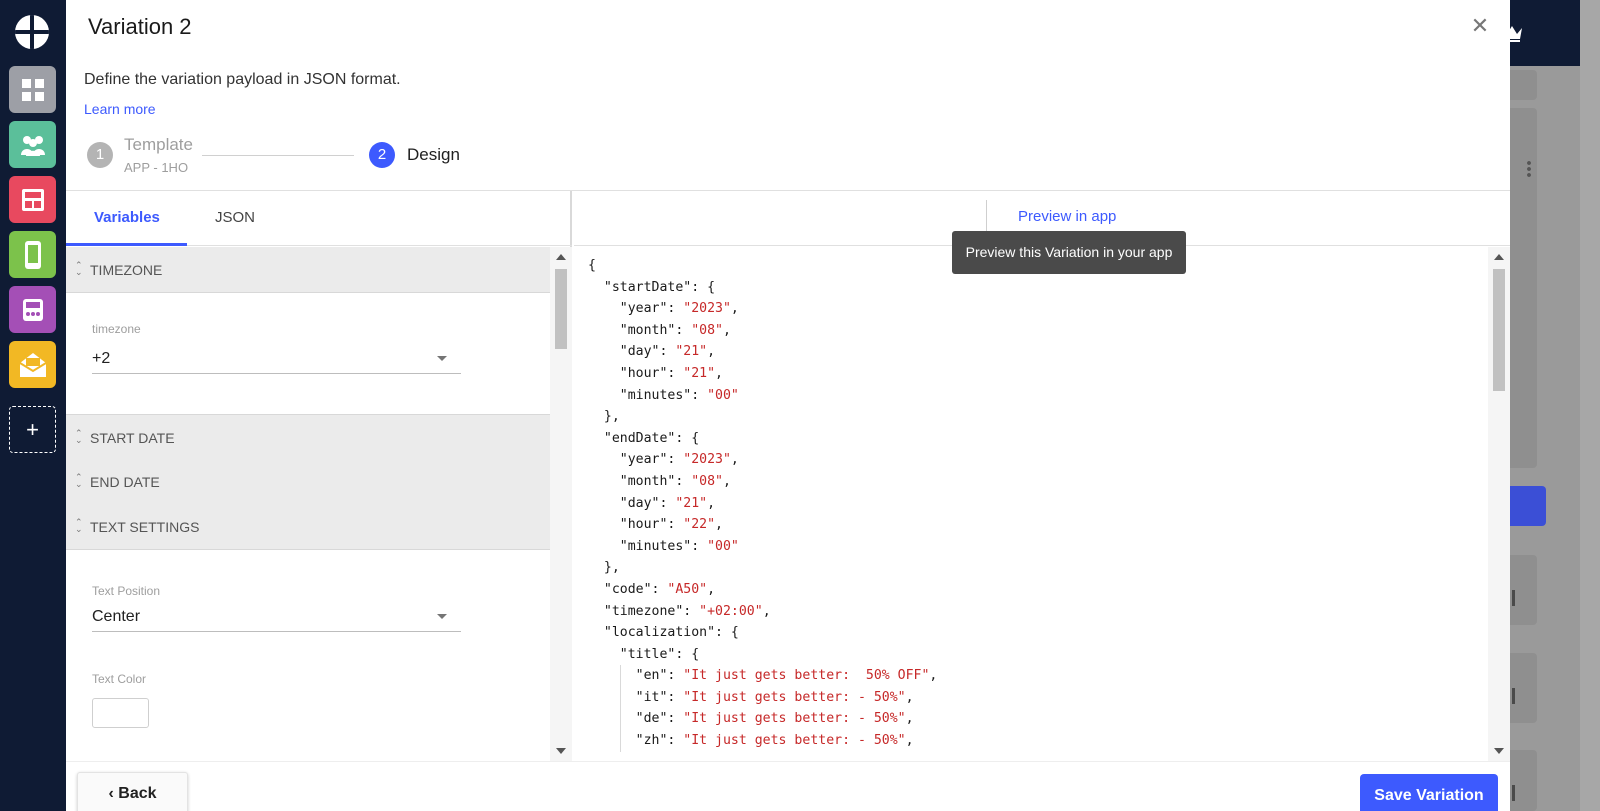 The height and width of the screenshot is (811, 1600). What do you see at coordinates (731, 611) in the screenshot?
I see `code-string: "+02:00"` at bounding box center [731, 611].